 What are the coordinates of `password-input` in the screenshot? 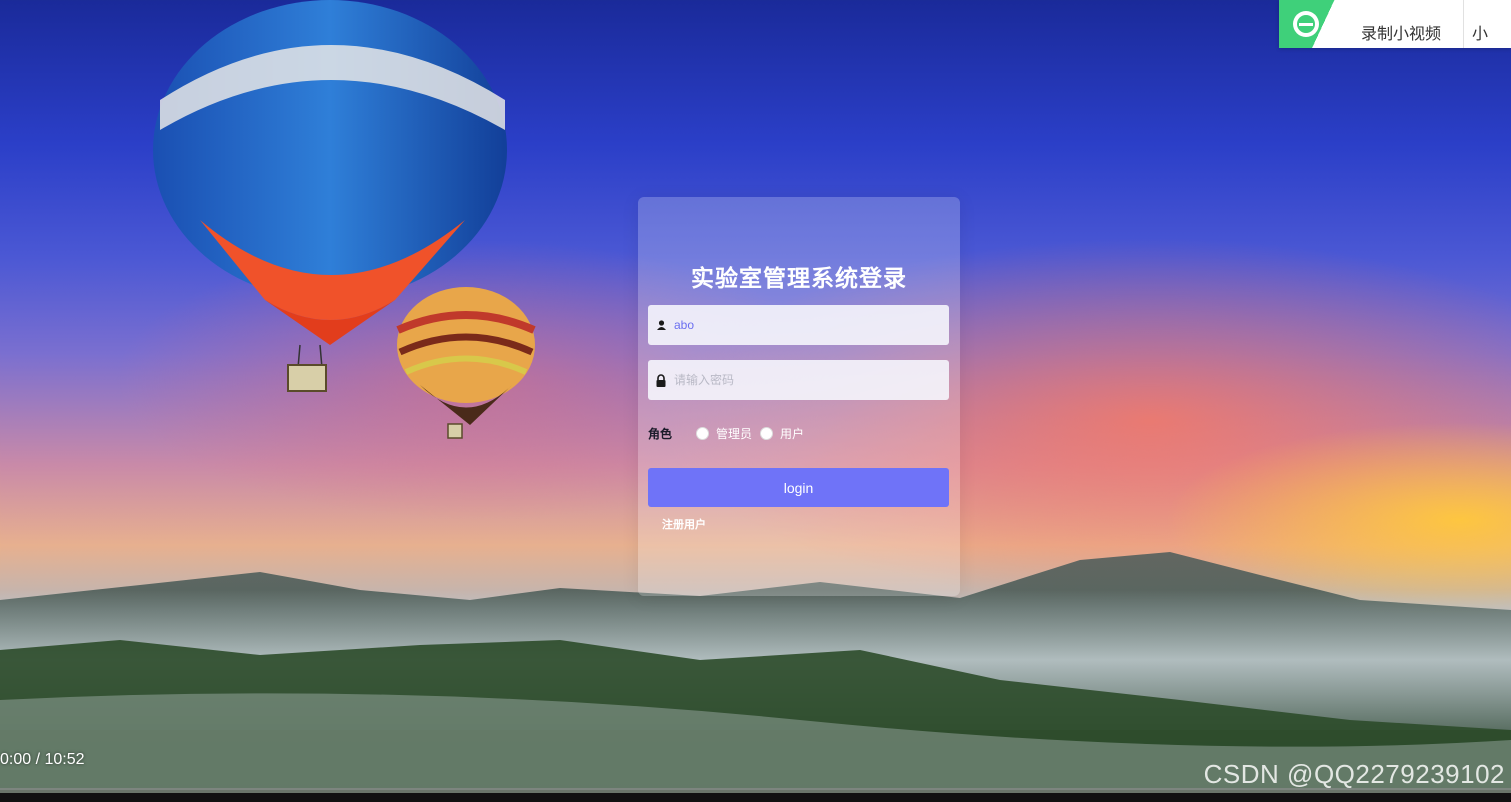 It's located at (804, 380).